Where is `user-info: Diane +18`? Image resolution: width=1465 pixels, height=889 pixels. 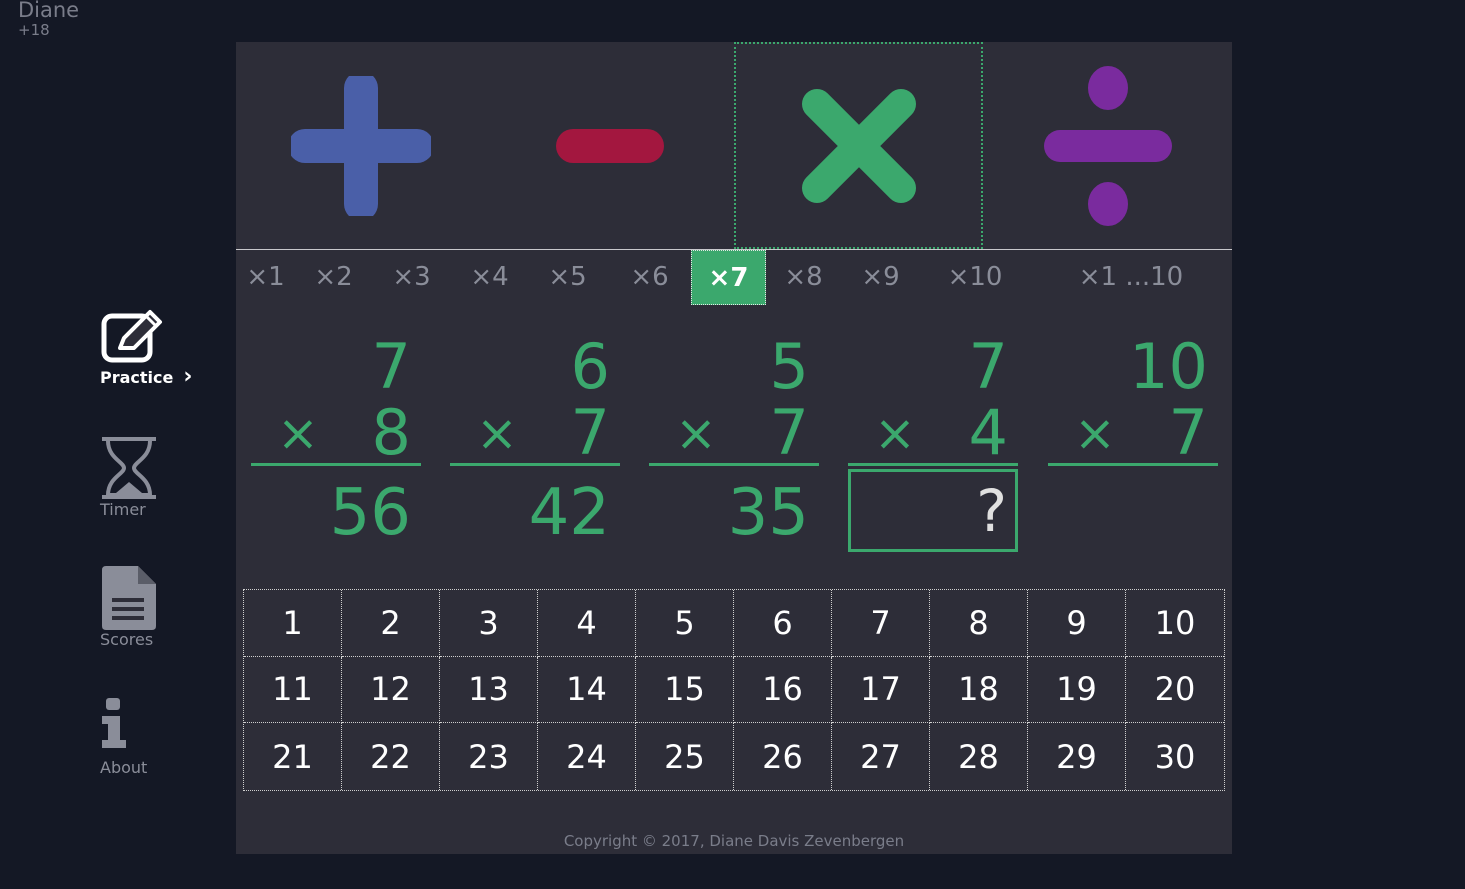
user-info: Diane +18 is located at coordinates (48, 19).